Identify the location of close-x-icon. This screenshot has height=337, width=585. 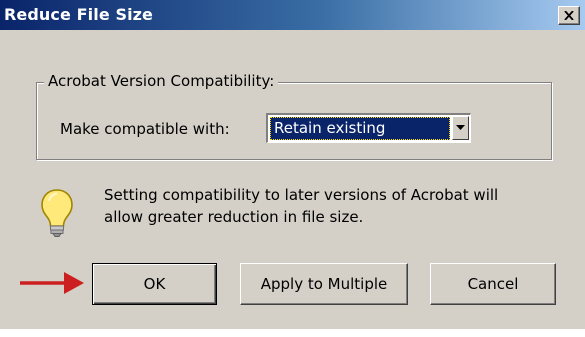
(569, 15).